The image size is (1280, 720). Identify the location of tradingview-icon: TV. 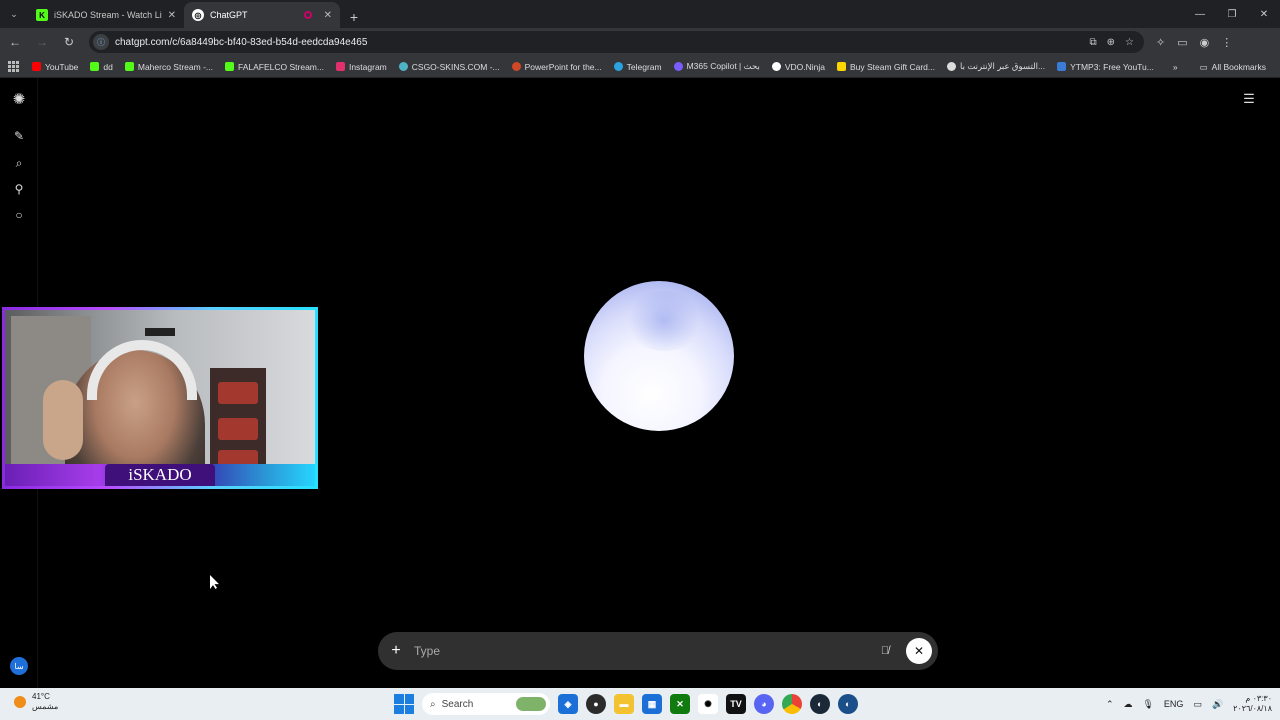
(736, 704).